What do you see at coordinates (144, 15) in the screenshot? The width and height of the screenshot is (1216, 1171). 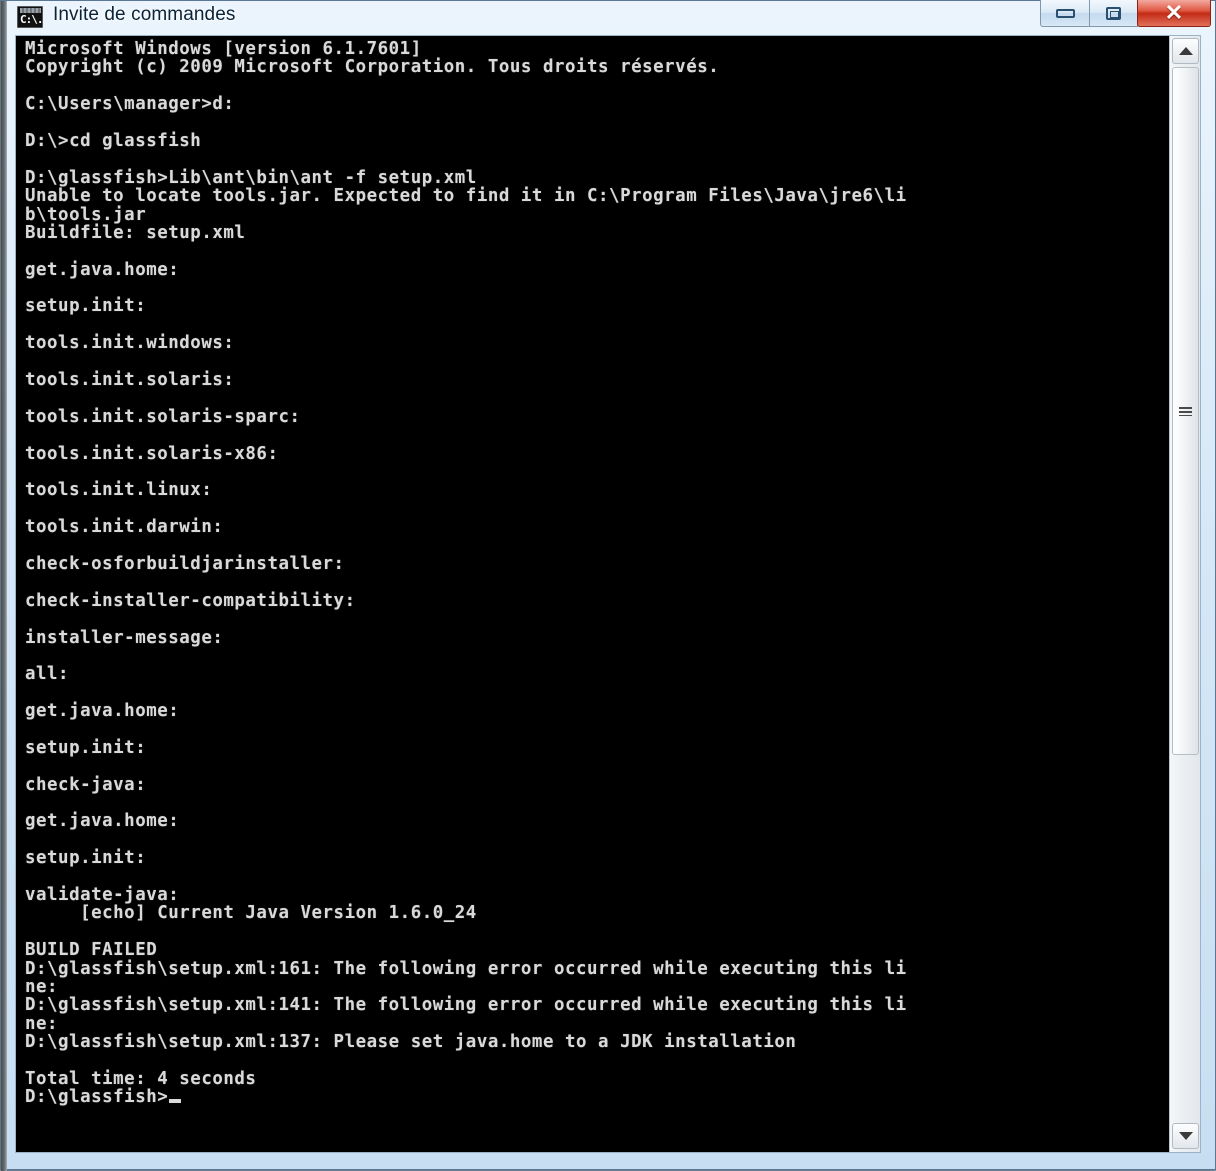 I see `window-title: Invite de commandes` at bounding box center [144, 15].